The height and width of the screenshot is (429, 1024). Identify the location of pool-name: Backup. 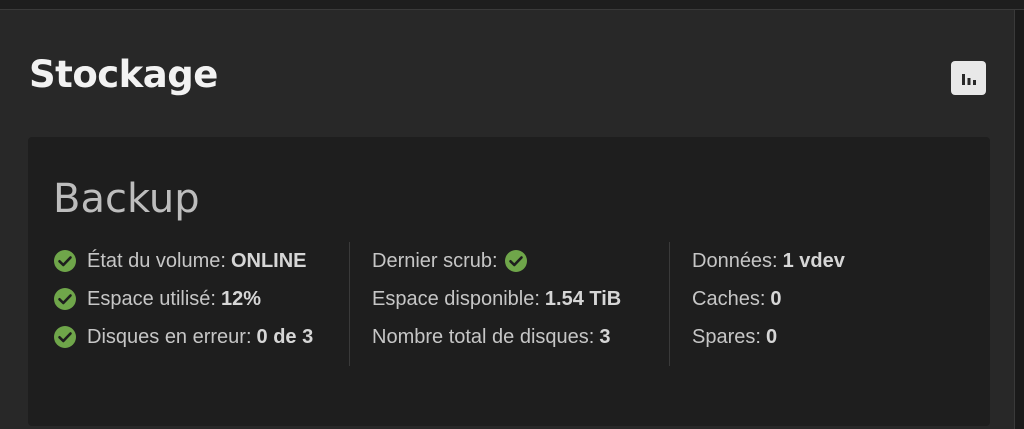
(126, 199).